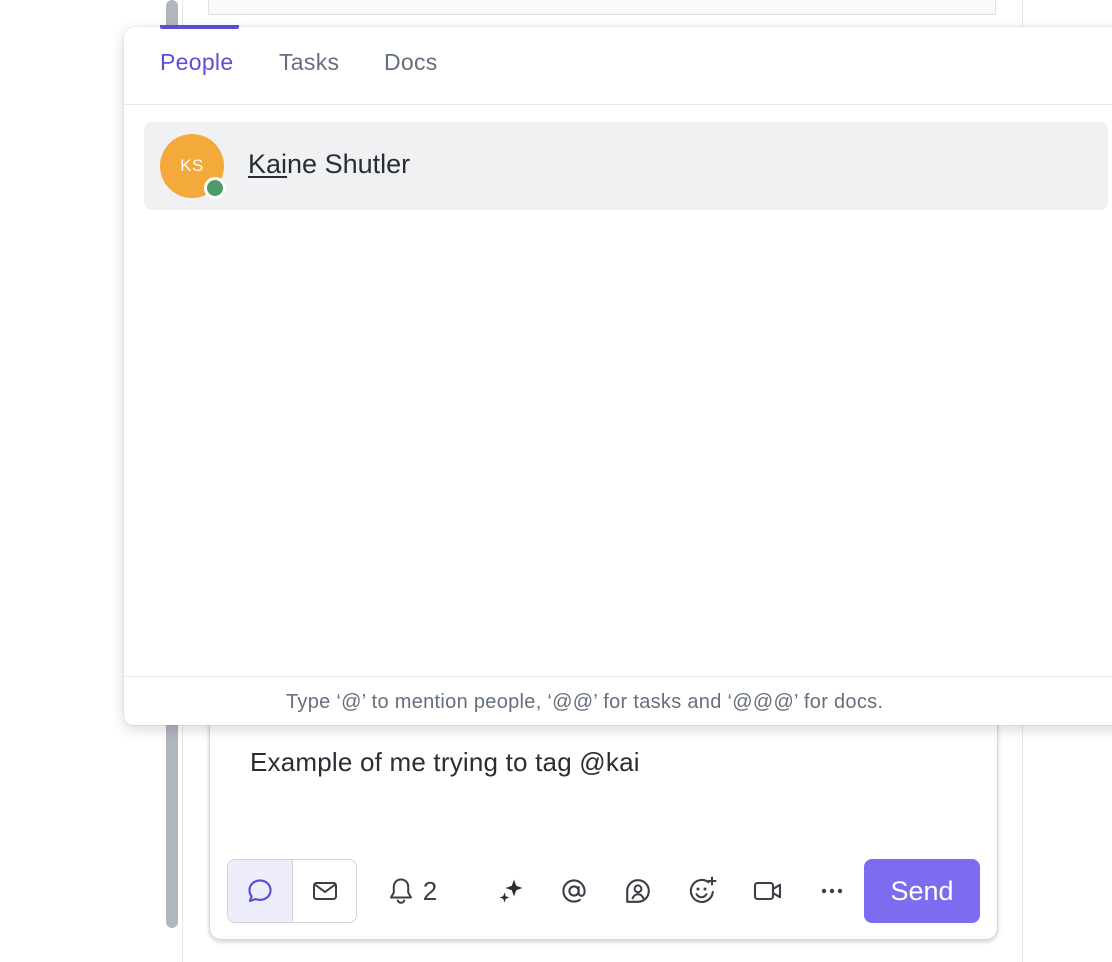 This screenshot has width=1112, height=962. What do you see at coordinates (309, 62) in the screenshot?
I see `tab-tasks: Tasks` at bounding box center [309, 62].